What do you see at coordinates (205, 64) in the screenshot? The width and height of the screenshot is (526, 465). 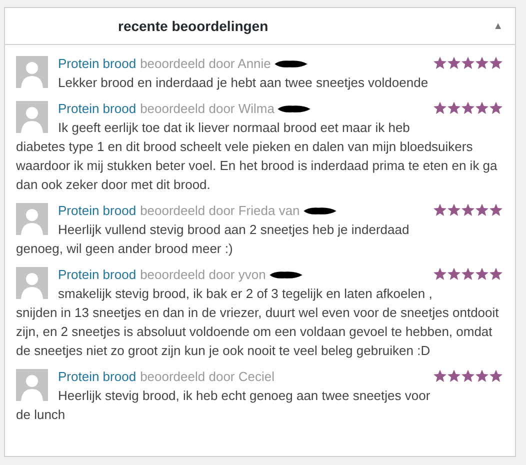 I see `reviewer-name: beoordeeld door Annie` at bounding box center [205, 64].